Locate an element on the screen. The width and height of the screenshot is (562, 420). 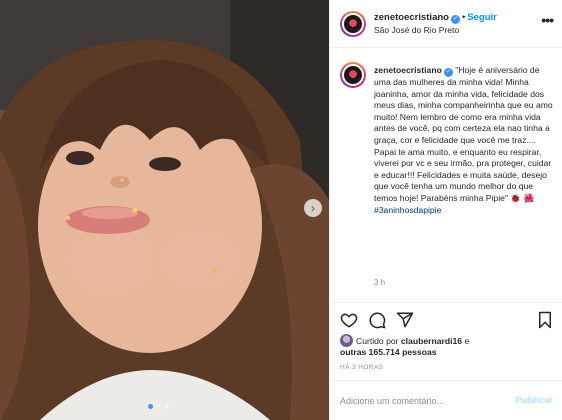
caption-time-ago: 3 h is located at coordinates (380, 282).